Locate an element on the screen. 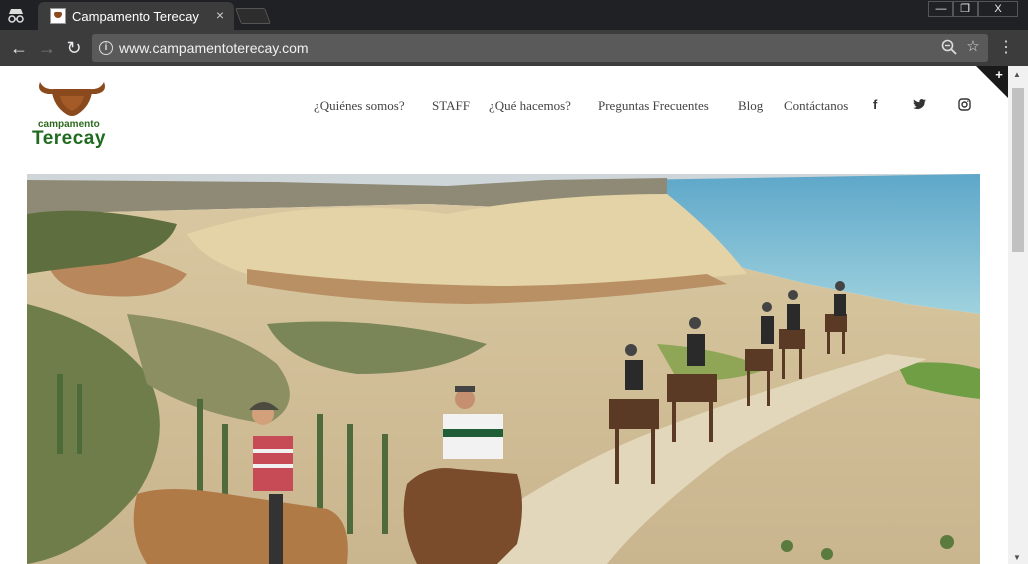 The height and width of the screenshot is (564, 1028). reload-icon: ↻ is located at coordinates (74, 48).